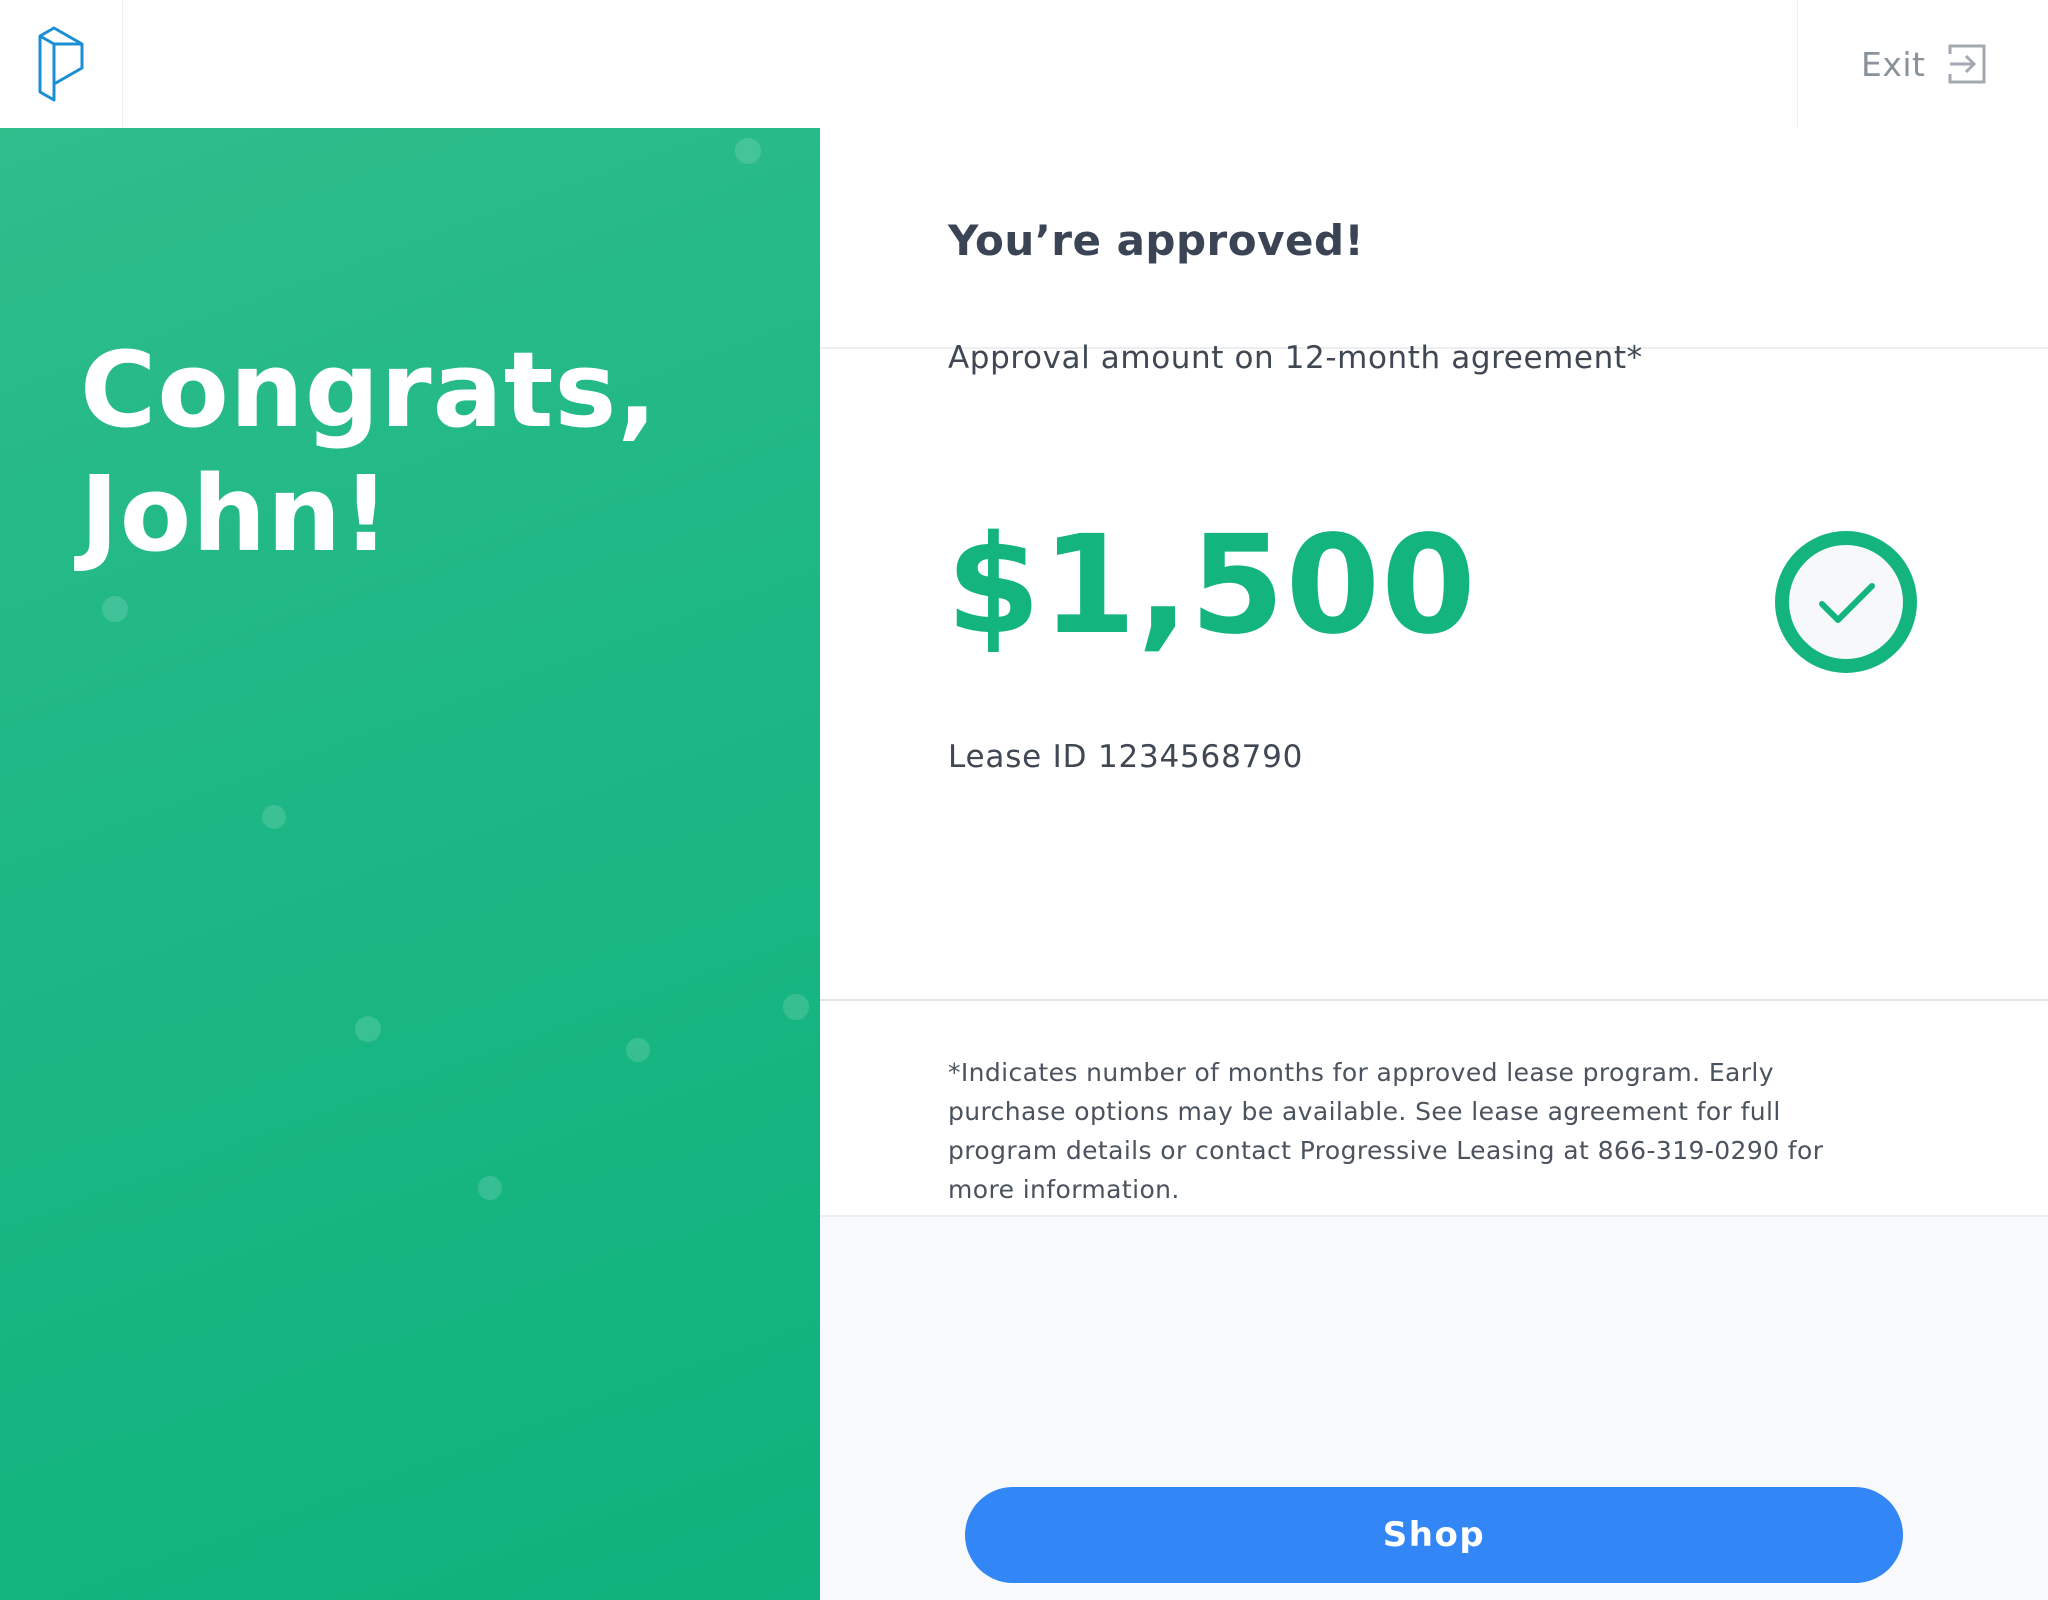 The width and height of the screenshot is (2048, 1600). What do you see at coordinates (1846, 602) in the screenshot?
I see `check-circle-icon` at bounding box center [1846, 602].